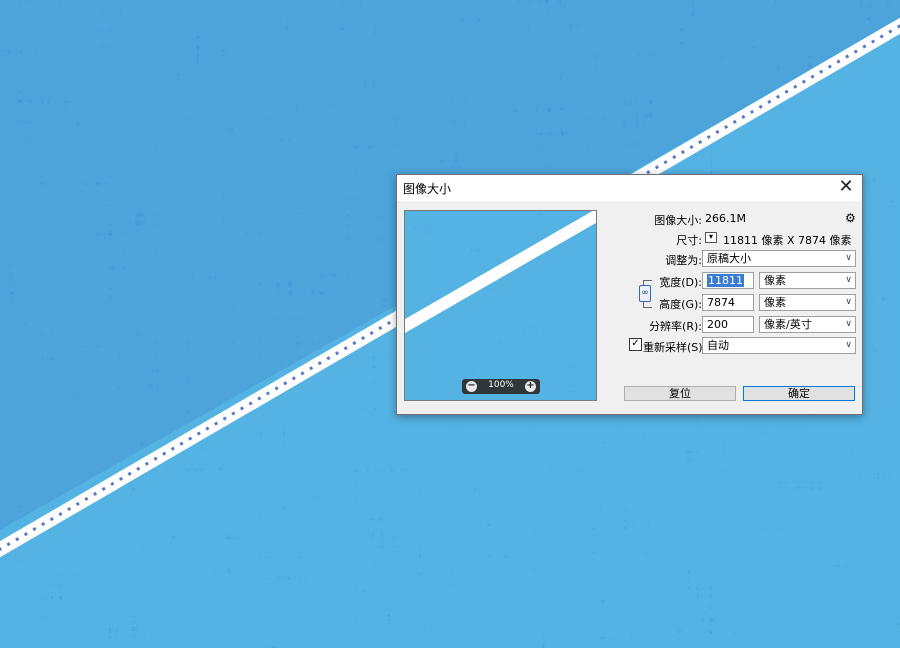 The image size is (900, 648). Describe the element at coordinates (680, 393) in the screenshot. I see `reset-button: 复位` at that location.